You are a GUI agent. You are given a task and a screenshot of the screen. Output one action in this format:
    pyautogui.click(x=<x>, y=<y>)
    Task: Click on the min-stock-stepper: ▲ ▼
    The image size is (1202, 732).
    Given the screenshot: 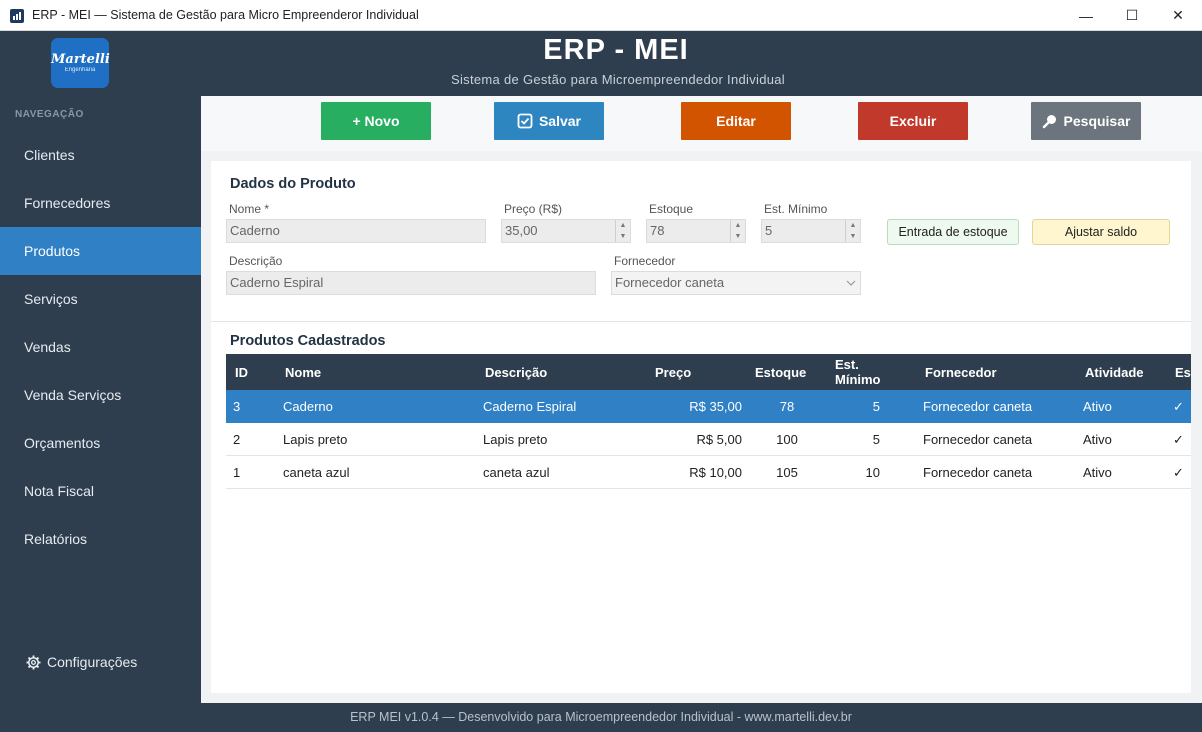 What is the action you would take?
    pyautogui.click(x=852, y=231)
    